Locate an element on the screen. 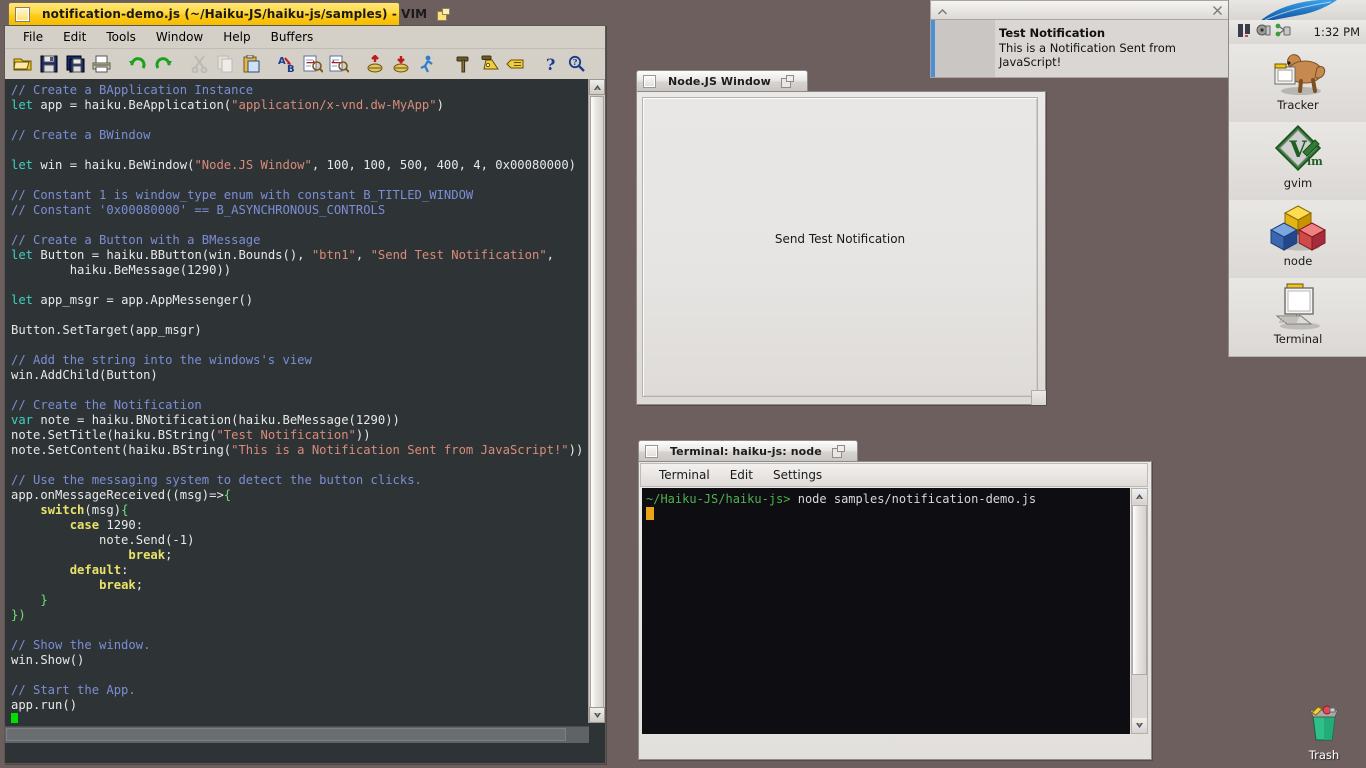 This screenshot has width=1366, height=768. find-next-icon is located at coordinates (313, 64).